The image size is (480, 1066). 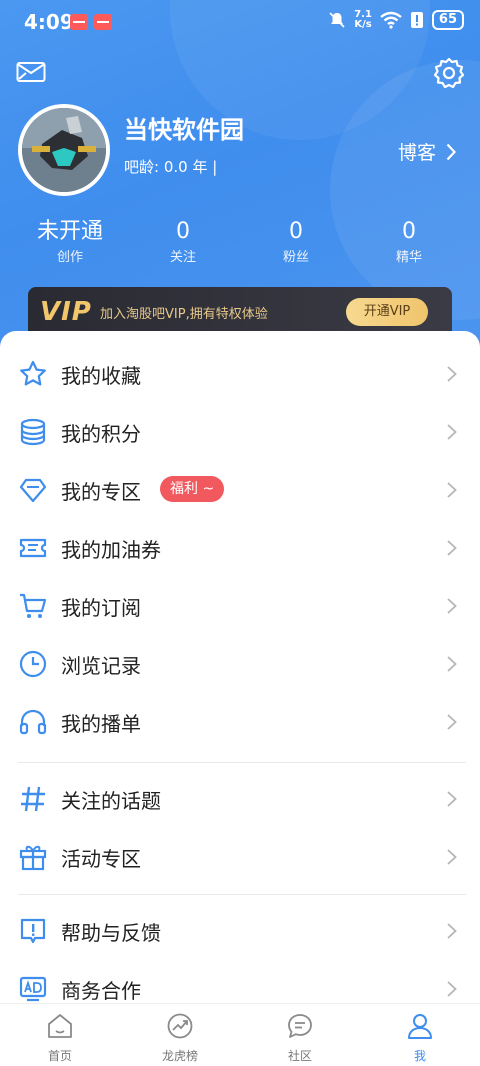 What do you see at coordinates (33, 432) in the screenshot?
I see `coins-icon` at bounding box center [33, 432].